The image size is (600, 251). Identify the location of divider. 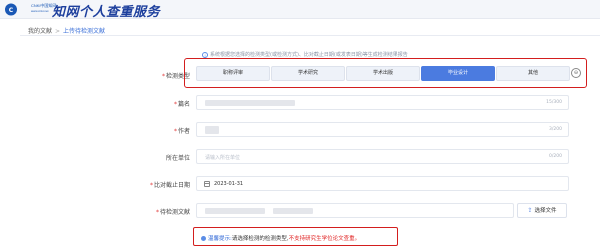
(310, 35).